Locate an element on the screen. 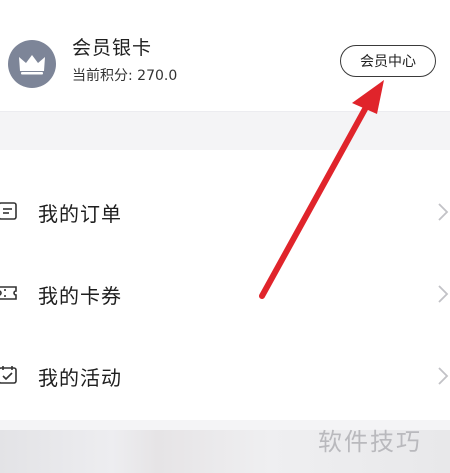 The image size is (450, 473). avatar is located at coordinates (32, 64).